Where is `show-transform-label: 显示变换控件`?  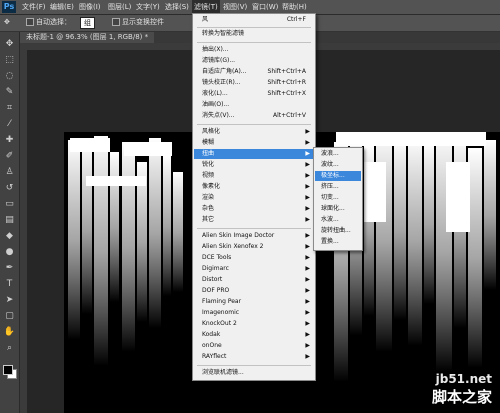
show-transform-label: 显示变换控件 is located at coordinates (143, 22).